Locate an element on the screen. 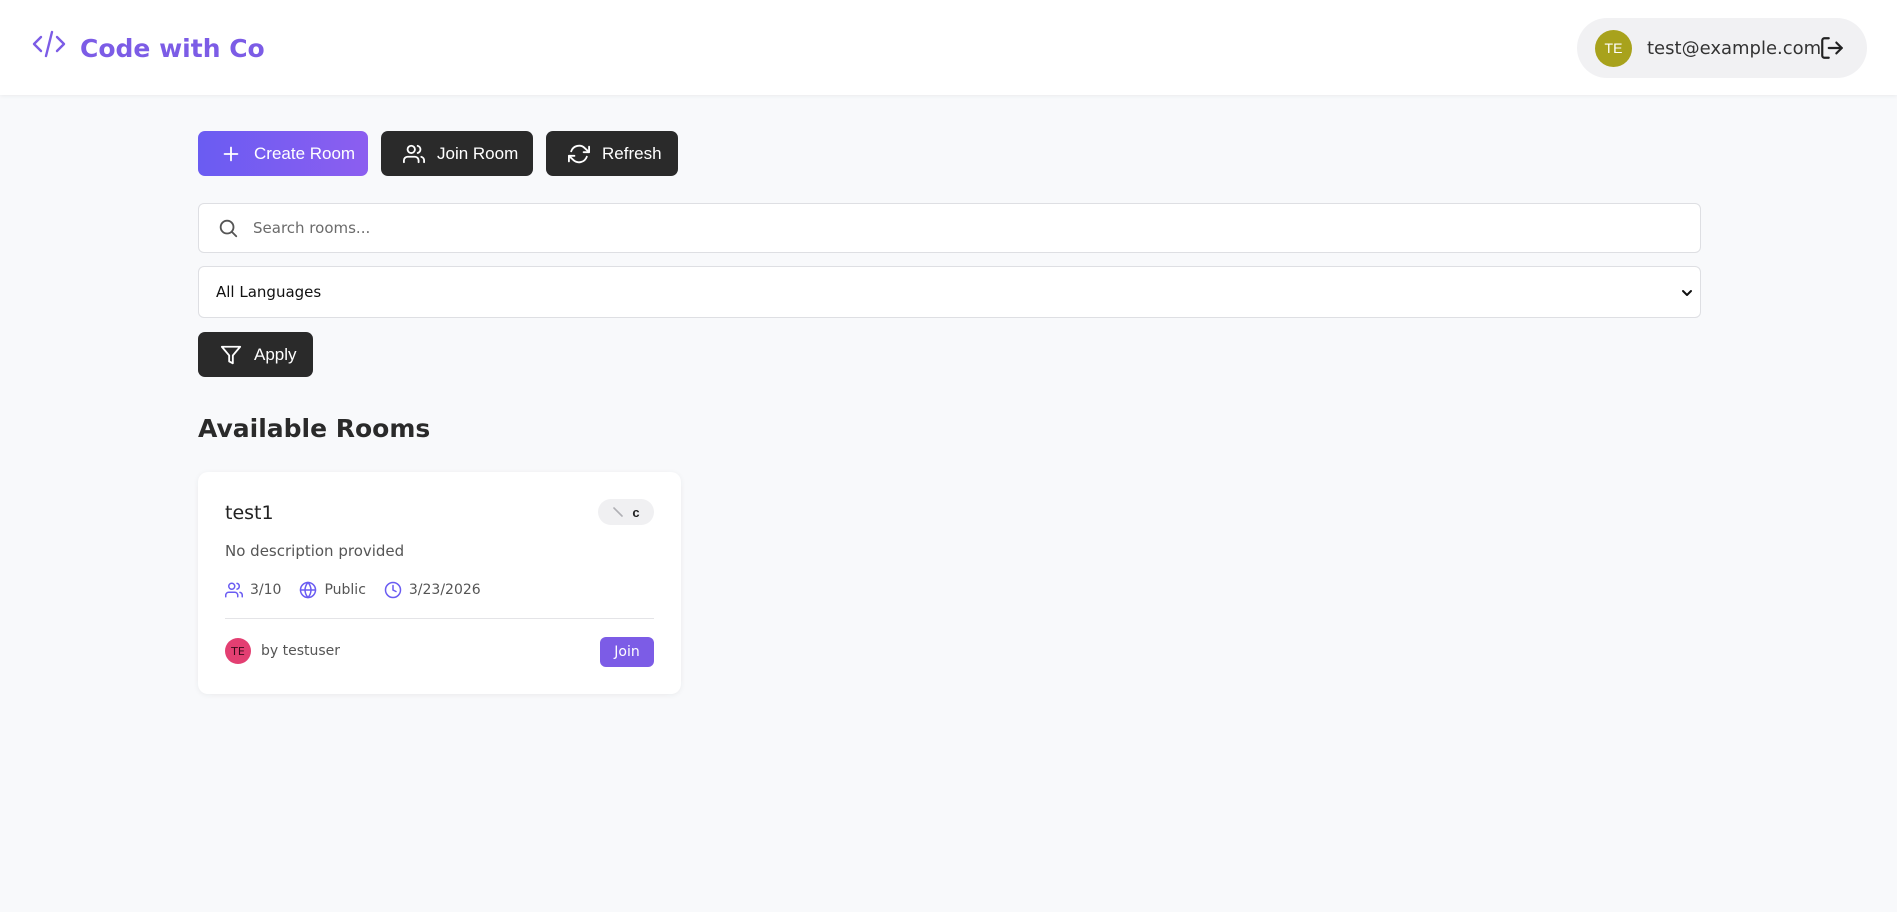 Image resolution: width=1897 pixels, height=912 pixels. brand-logo: Code with Co is located at coordinates (148, 43).